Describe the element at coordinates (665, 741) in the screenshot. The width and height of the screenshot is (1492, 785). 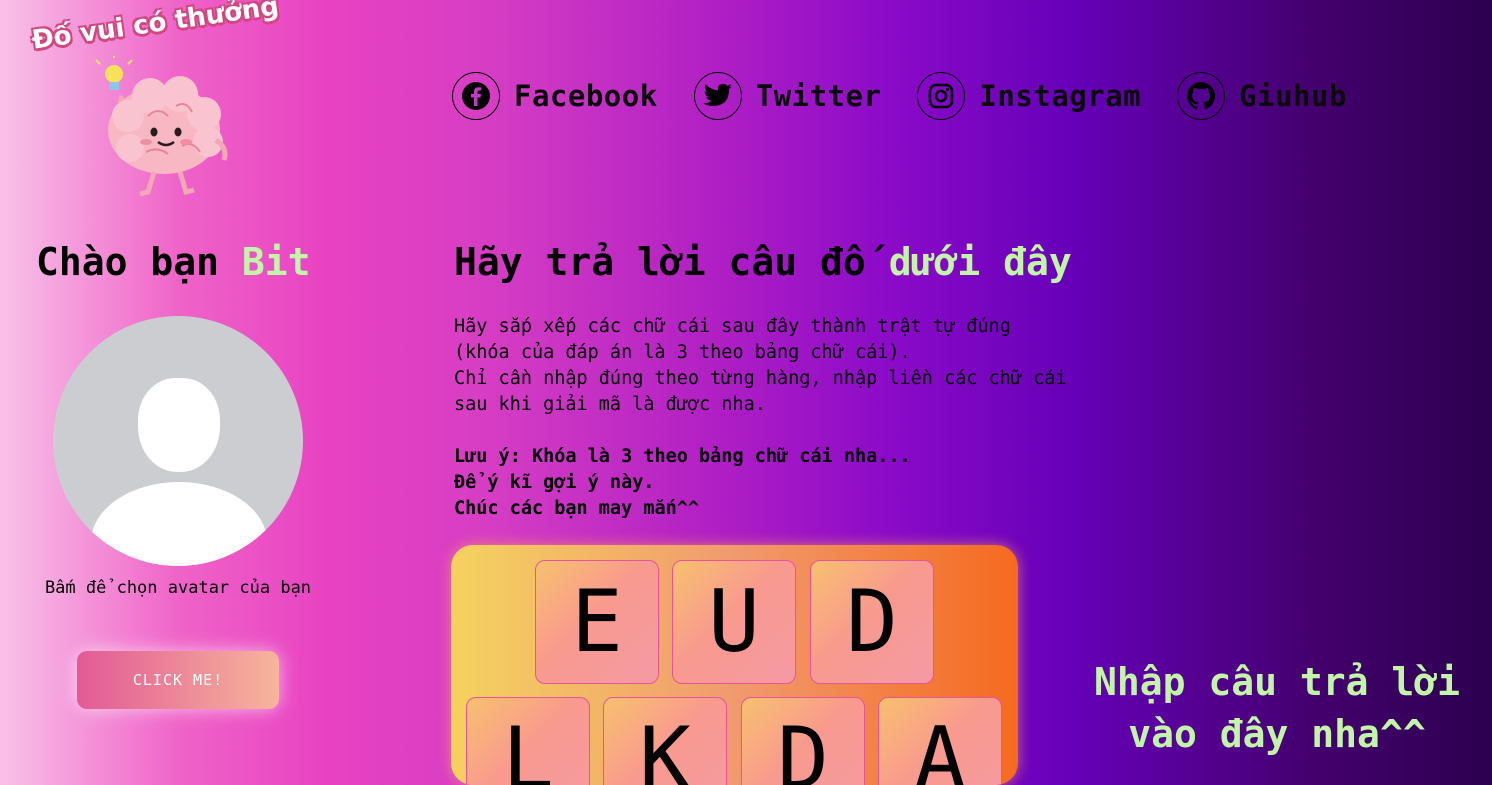
I see `letter-tile: K` at that location.